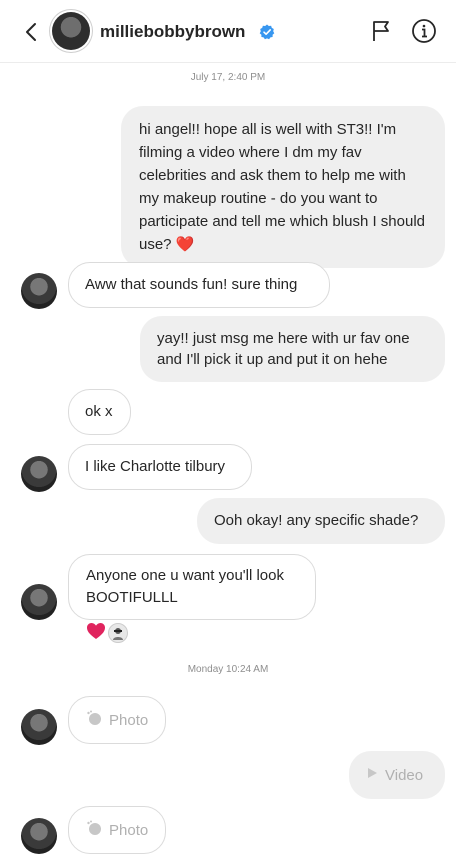 The image size is (456, 854). Describe the element at coordinates (192, 587) in the screenshot. I see `incoming-message: Anyone one u want you'll look BOOTIFULLL` at that location.